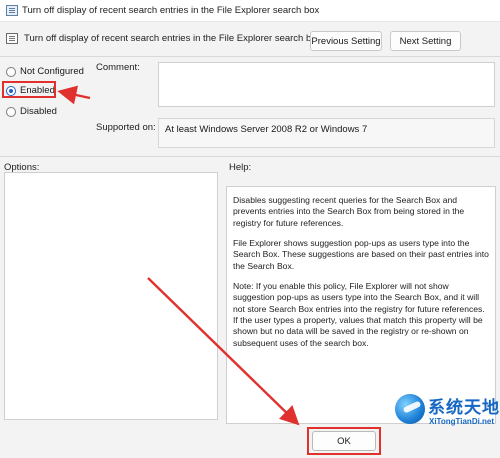 The height and width of the screenshot is (458, 500). I want to click on enabled-highlight-box, so click(29, 89).